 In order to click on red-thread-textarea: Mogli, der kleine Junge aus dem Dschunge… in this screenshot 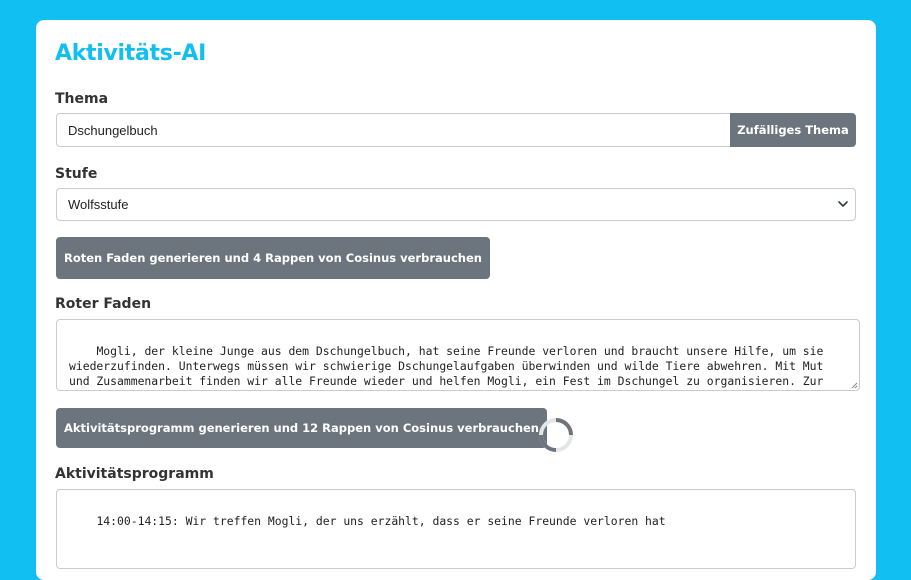, I will do `click(458, 355)`.